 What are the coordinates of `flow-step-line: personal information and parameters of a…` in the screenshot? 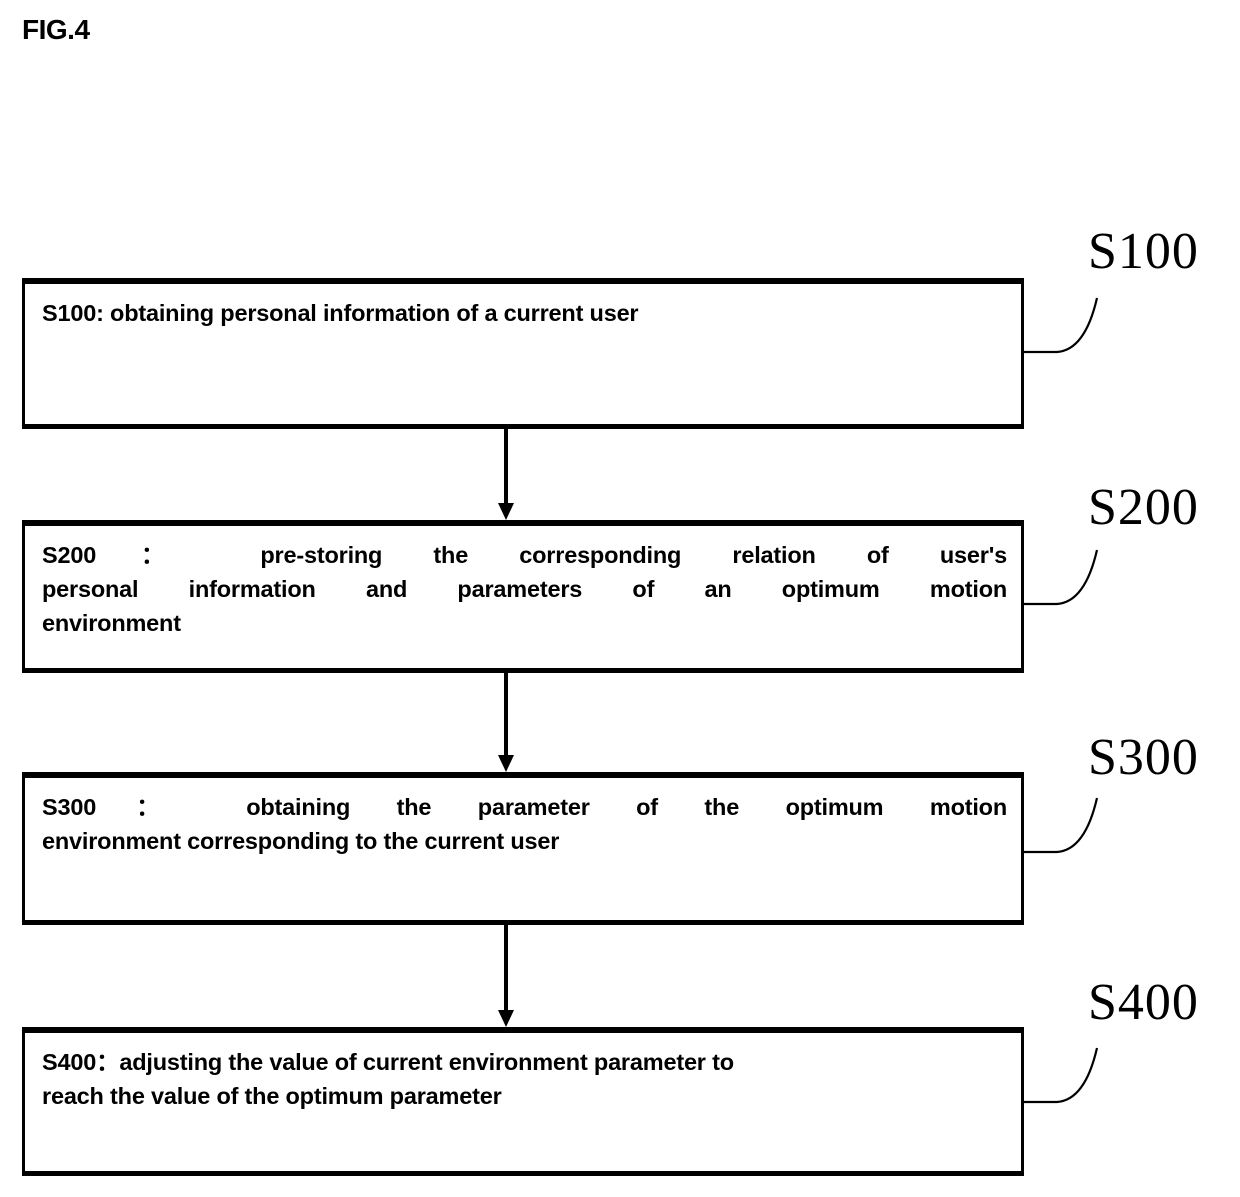 It's located at (524, 589).